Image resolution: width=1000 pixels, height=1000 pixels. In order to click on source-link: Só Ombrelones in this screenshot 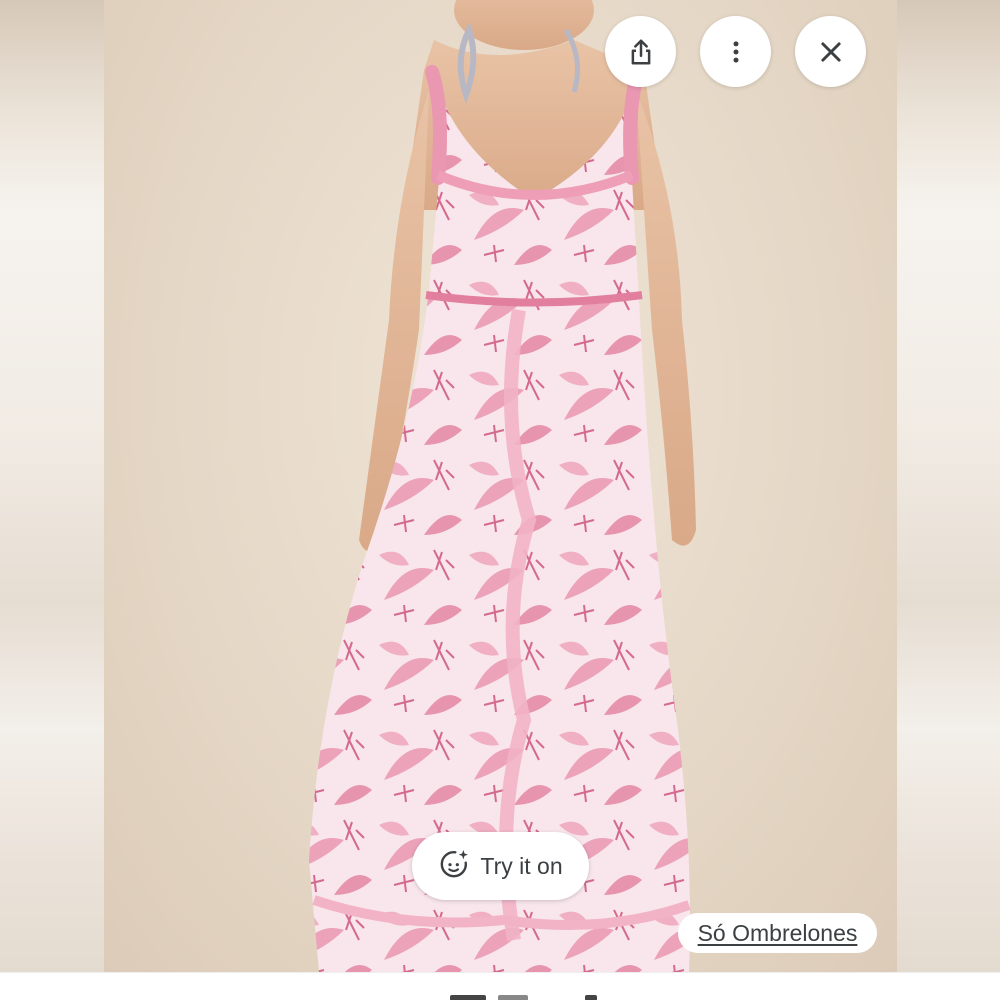, I will do `click(777, 933)`.